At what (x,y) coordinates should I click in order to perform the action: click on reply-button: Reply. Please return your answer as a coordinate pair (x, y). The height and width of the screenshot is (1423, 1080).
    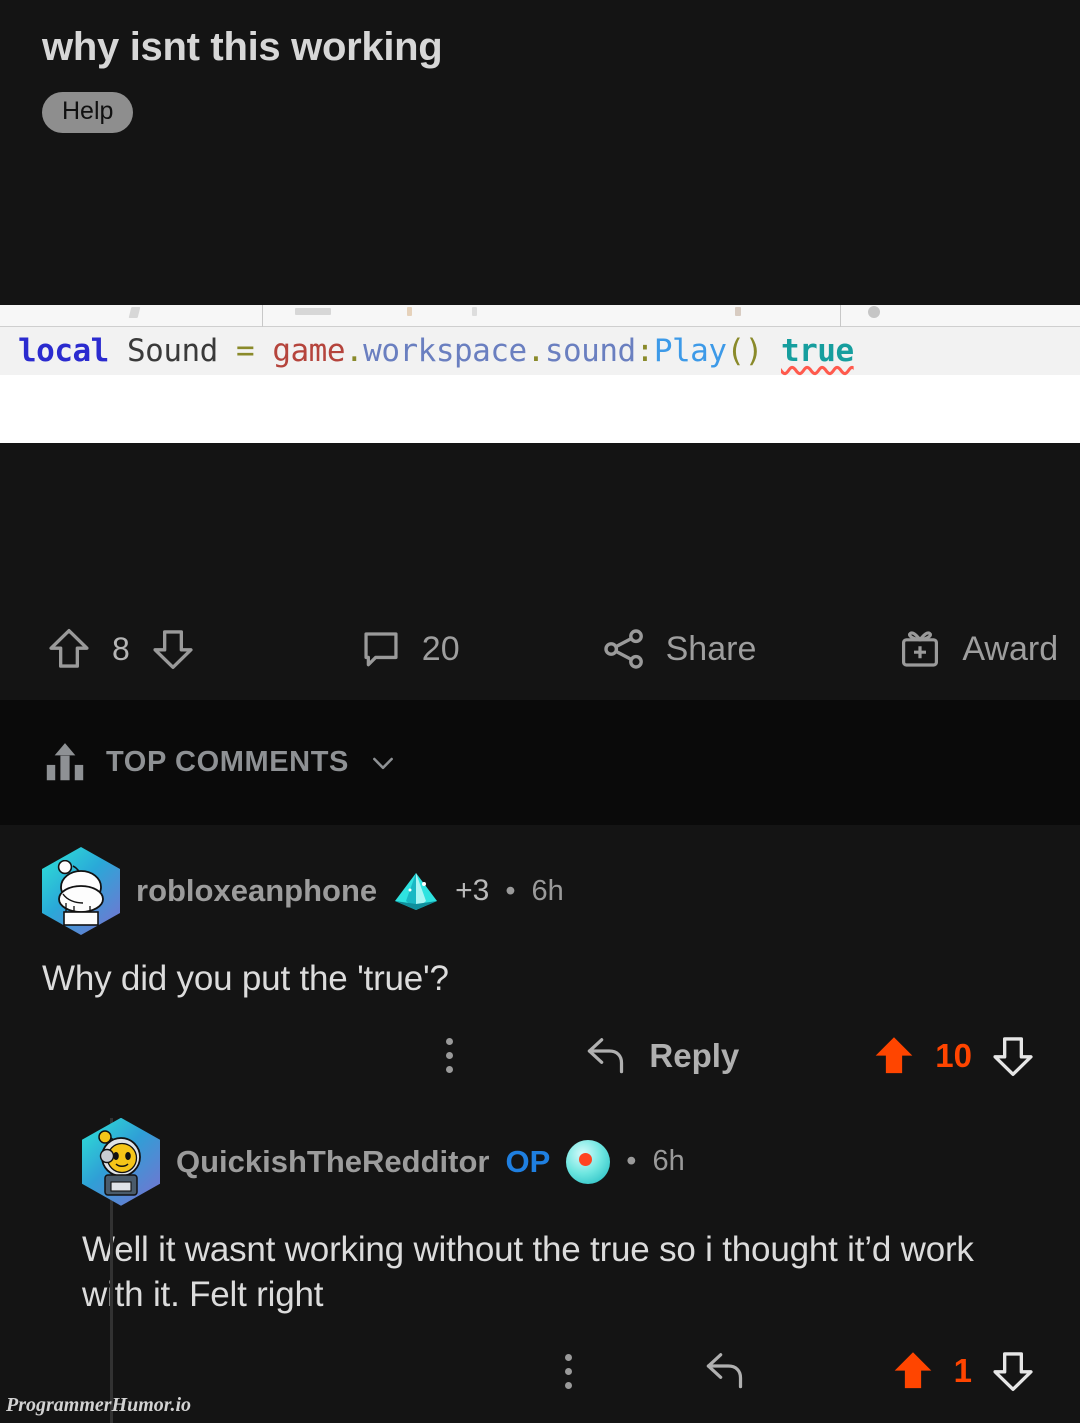
    Looking at the image, I should click on (661, 1056).